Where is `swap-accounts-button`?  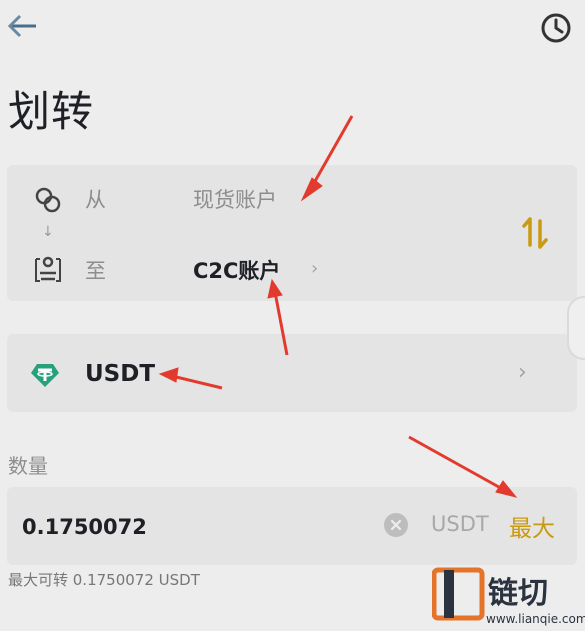 swap-accounts-button is located at coordinates (535, 233).